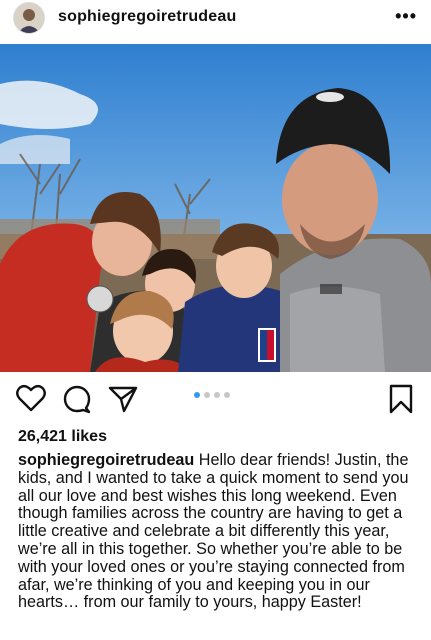  Describe the element at coordinates (29, 18) in the screenshot. I see `avatar` at that location.